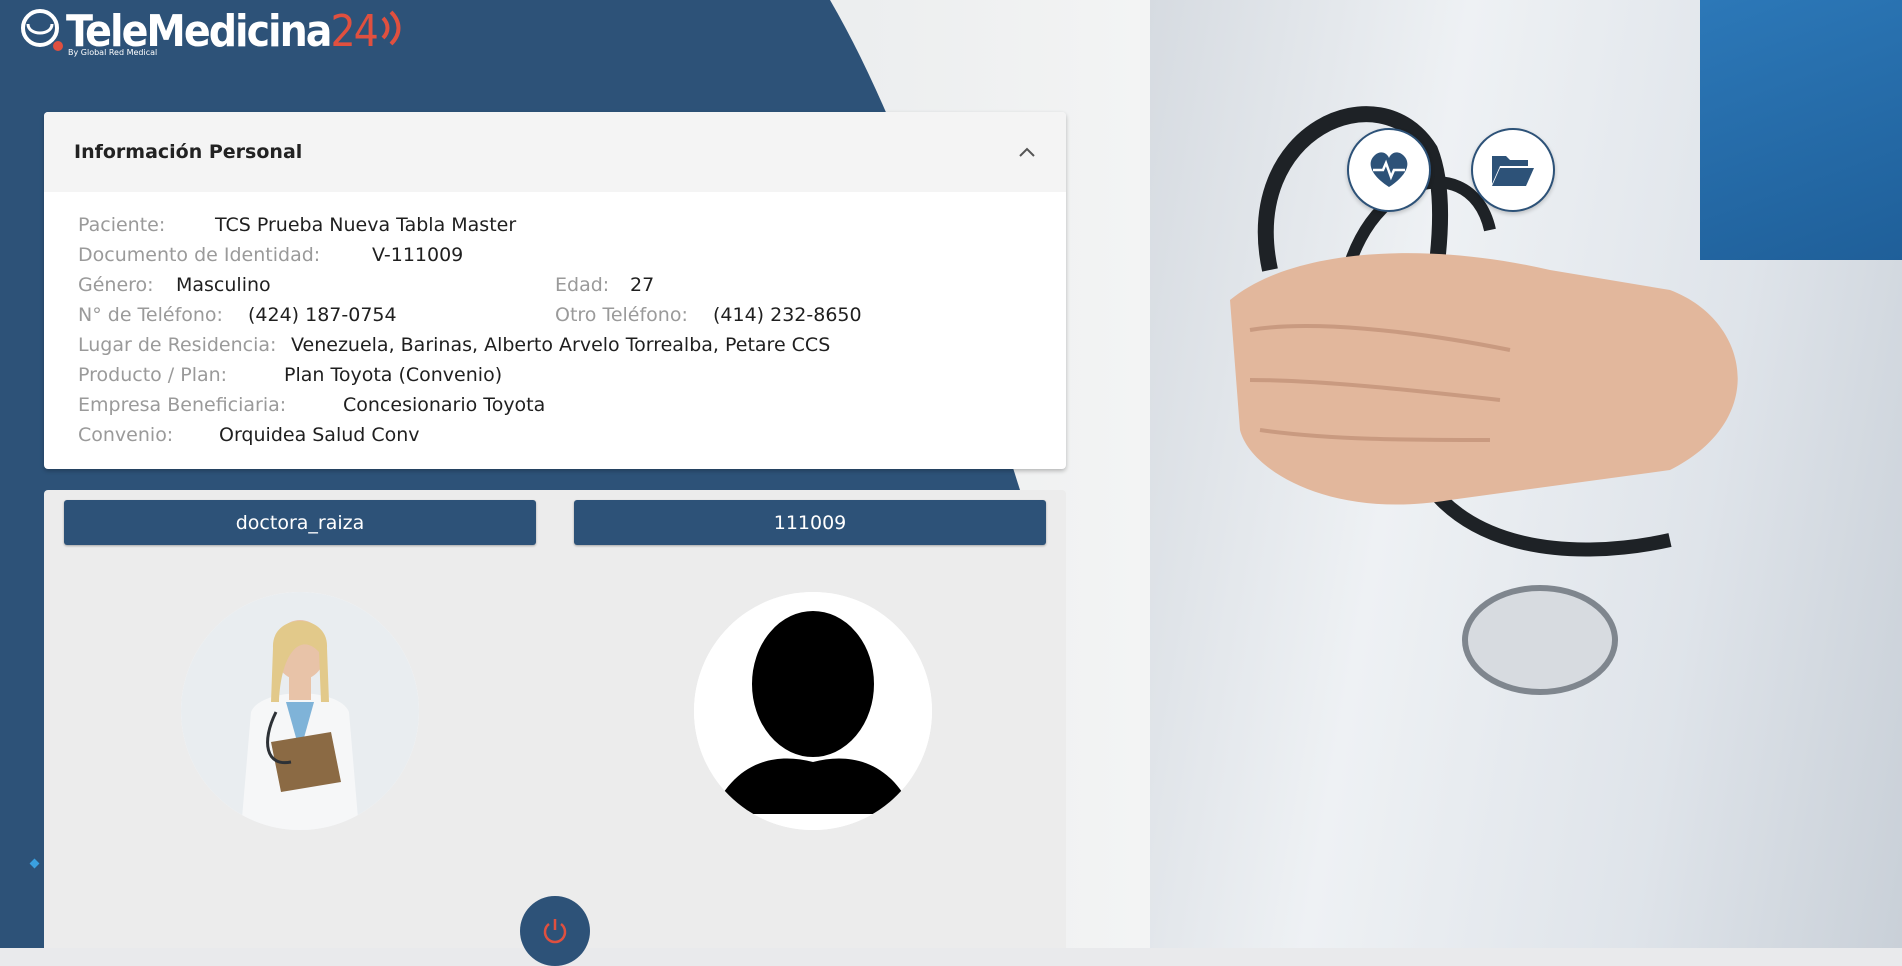 This screenshot has height=966, width=1902. I want to click on doctor-avatar, so click(300, 711).